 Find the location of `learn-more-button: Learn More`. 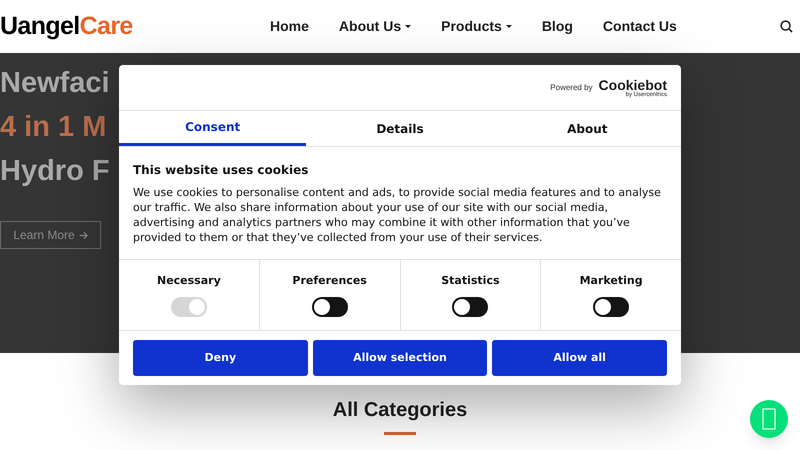

learn-more-button: Learn More is located at coordinates (50, 235).